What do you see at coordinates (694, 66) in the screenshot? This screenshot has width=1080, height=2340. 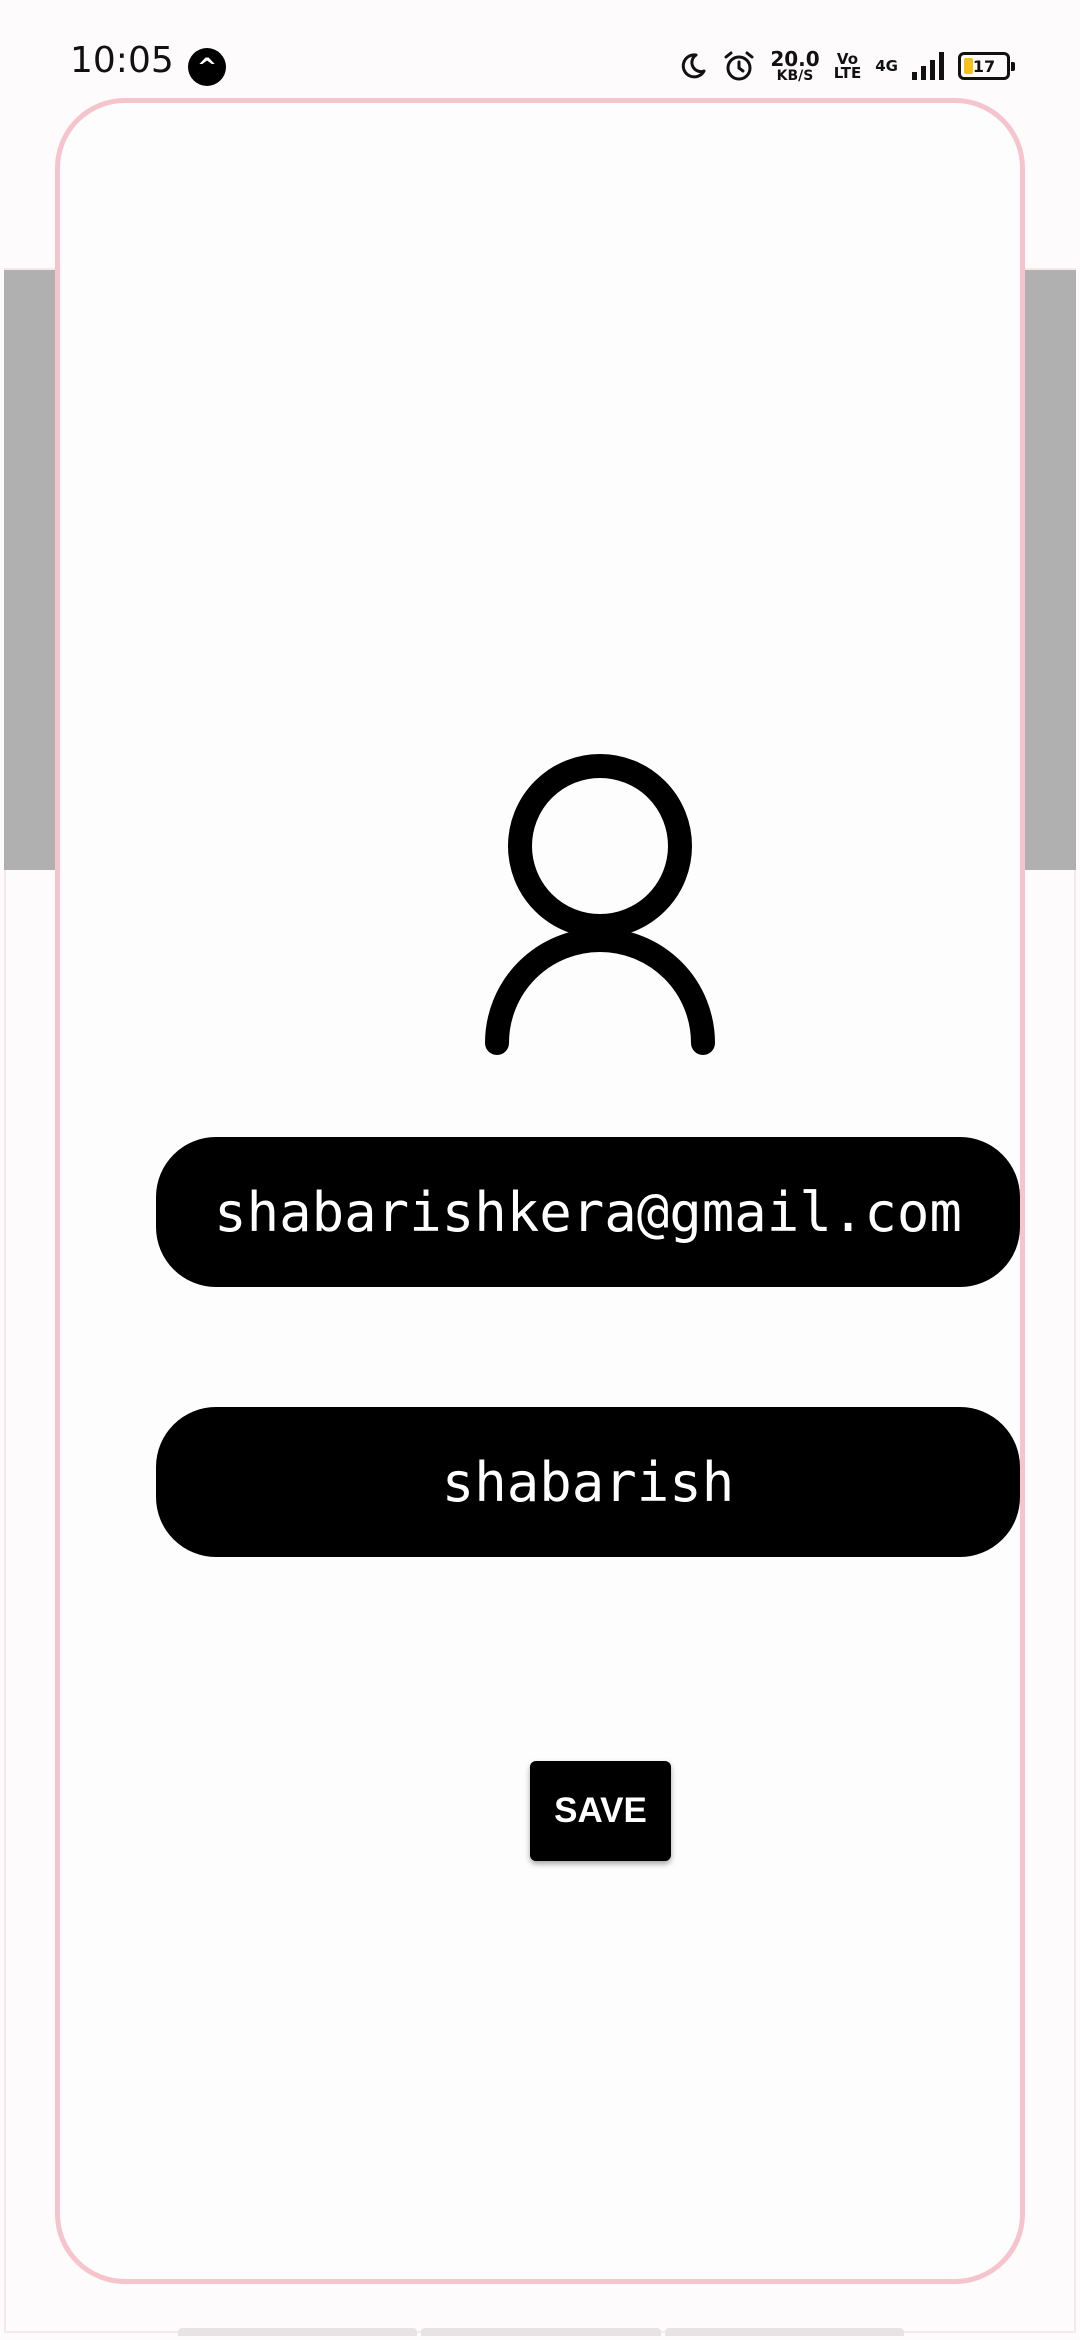 I see `moon-icon` at bounding box center [694, 66].